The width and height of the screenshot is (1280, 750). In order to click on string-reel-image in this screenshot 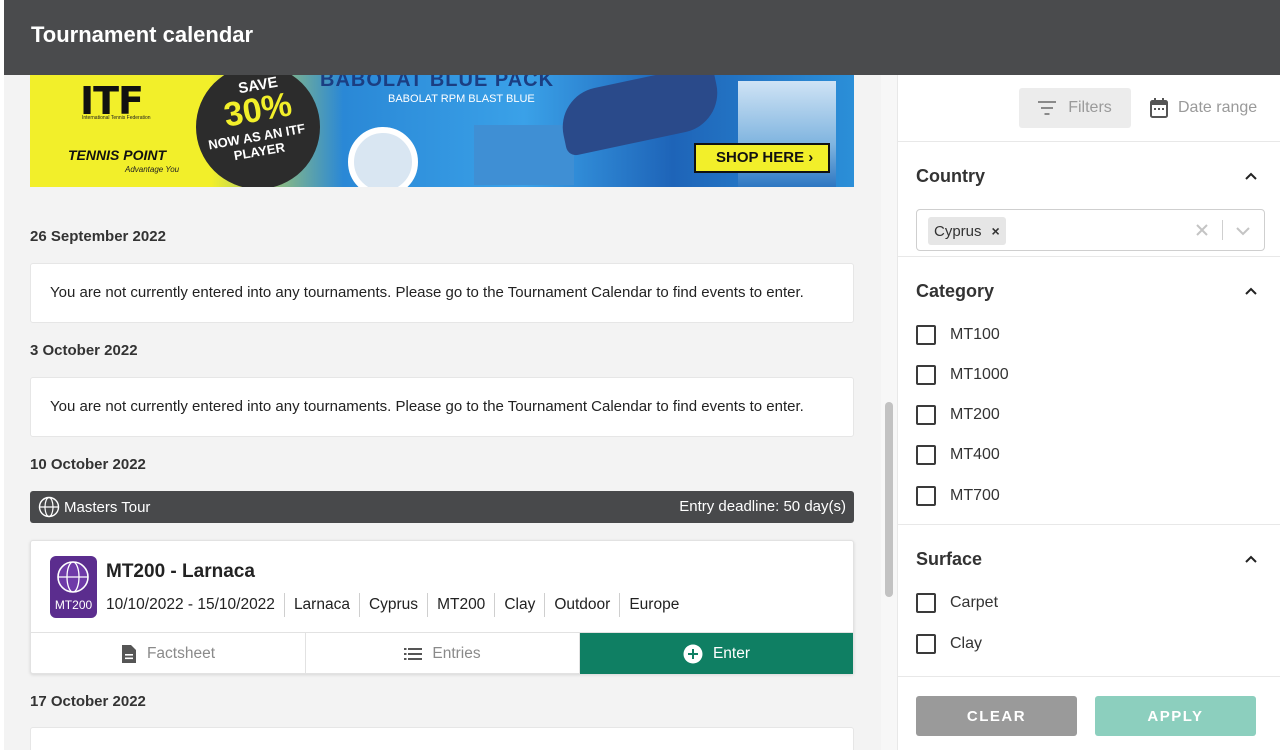, I will do `click(383, 157)`.